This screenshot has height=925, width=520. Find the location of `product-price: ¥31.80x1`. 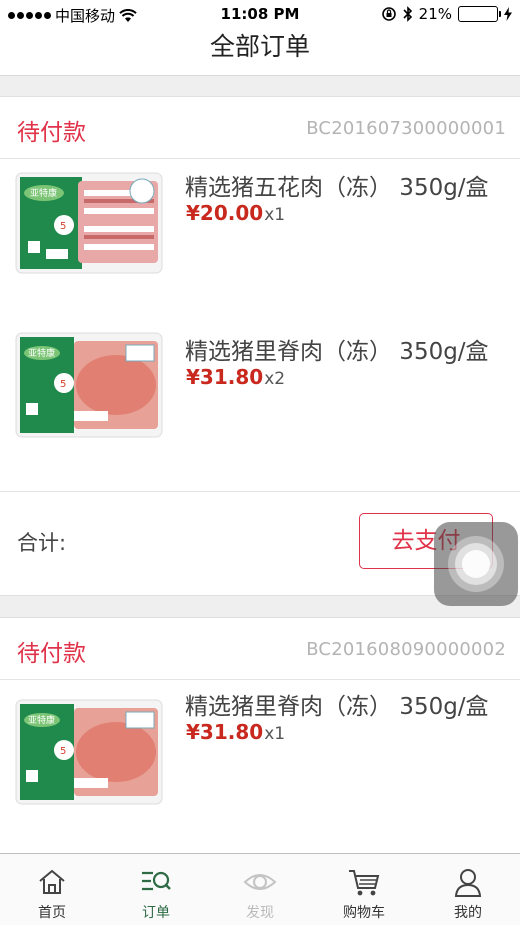

product-price: ¥31.80x1 is located at coordinates (236, 732).